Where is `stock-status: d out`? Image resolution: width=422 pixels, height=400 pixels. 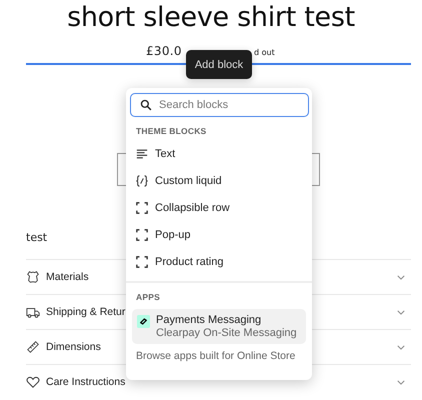
stock-status: d out is located at coordinates (264, 52).